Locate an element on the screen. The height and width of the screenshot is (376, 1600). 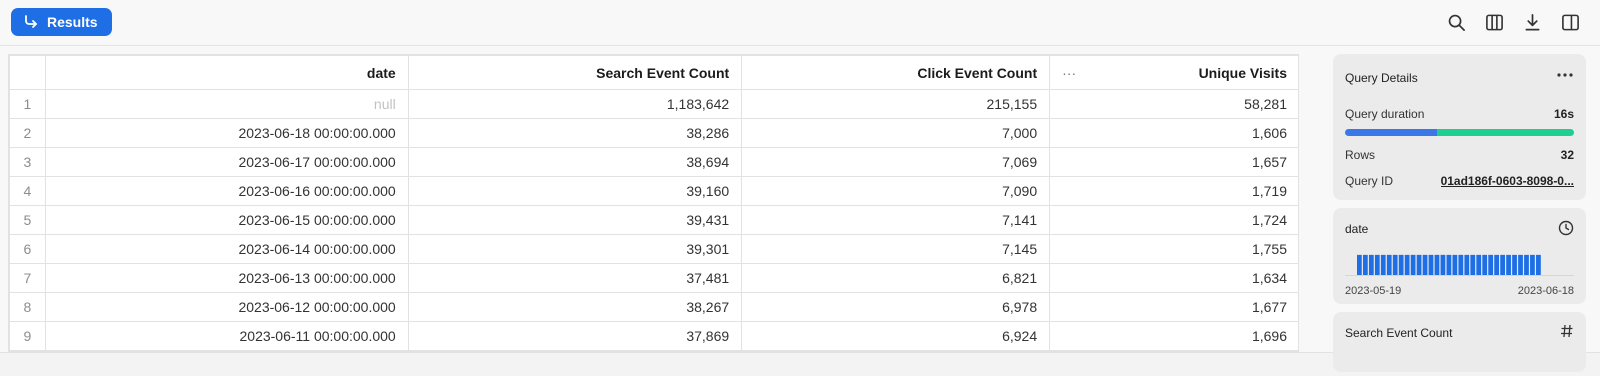
rows-label: Rows is located at coordinates (1360, 155).